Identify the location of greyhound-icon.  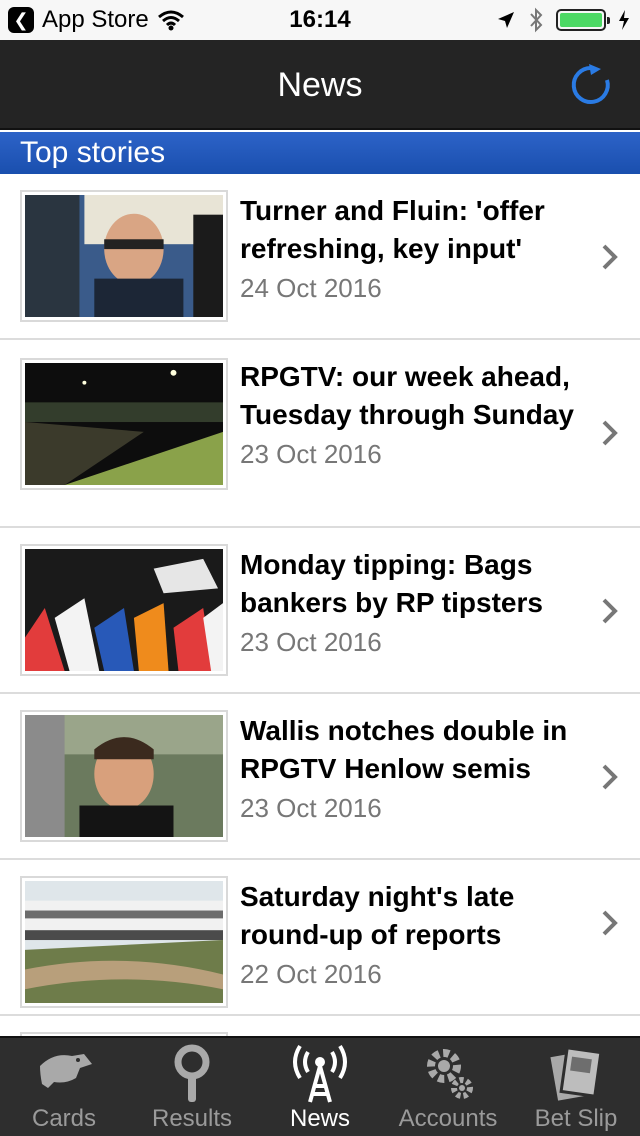
(66, 1071).